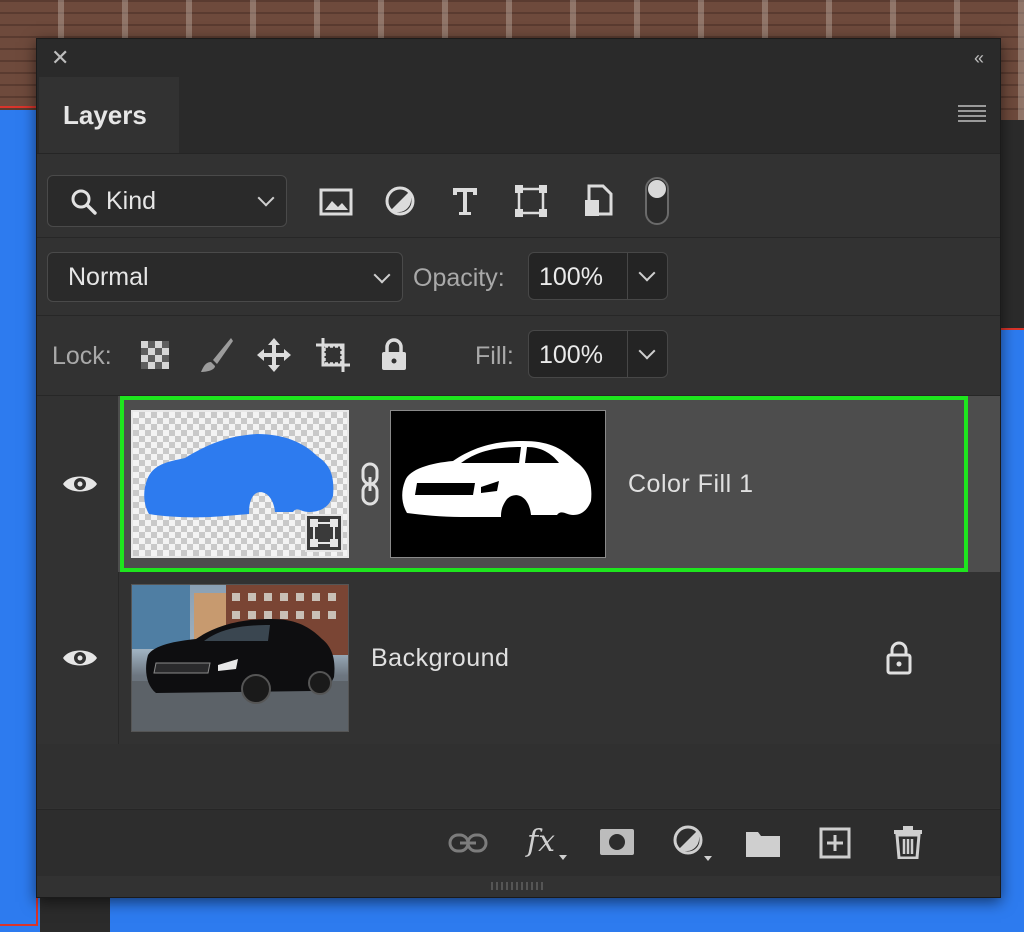 This screenshot has height=932, width=1024. Describe the element at coordinates (763, 843) in the screenshot. I see `new-group-folder-icon` at that location.